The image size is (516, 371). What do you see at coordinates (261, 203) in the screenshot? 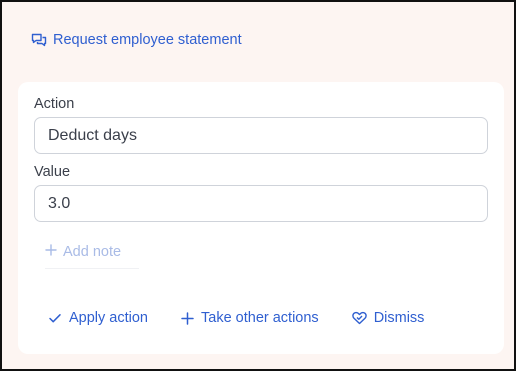
I see `value-field: 3.0` at bounding box center [261, 203].